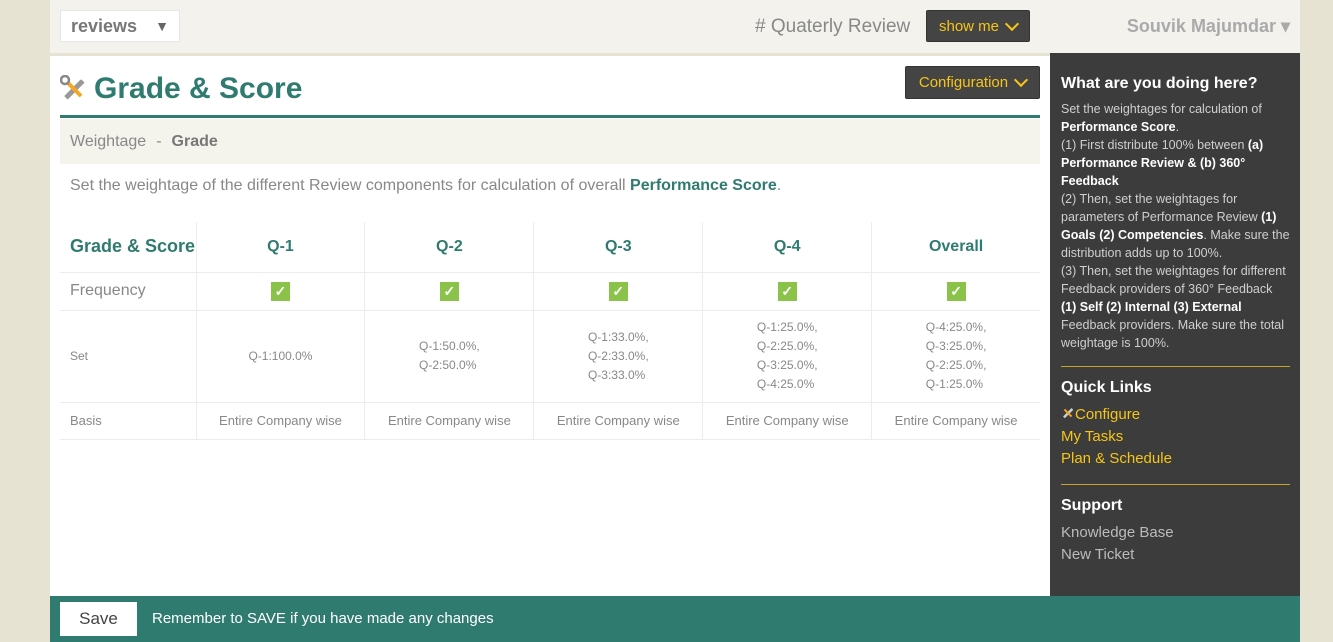  I want to click on column-header-grade-score: Grade & Score, so click(128, 247).